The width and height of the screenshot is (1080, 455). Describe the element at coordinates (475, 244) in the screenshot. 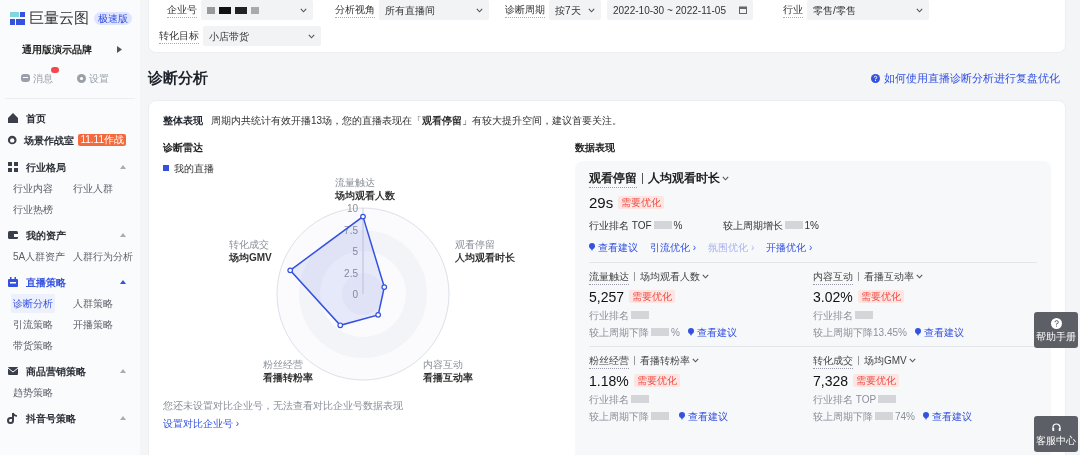

I see `axis-label: 观看停留` at that location.